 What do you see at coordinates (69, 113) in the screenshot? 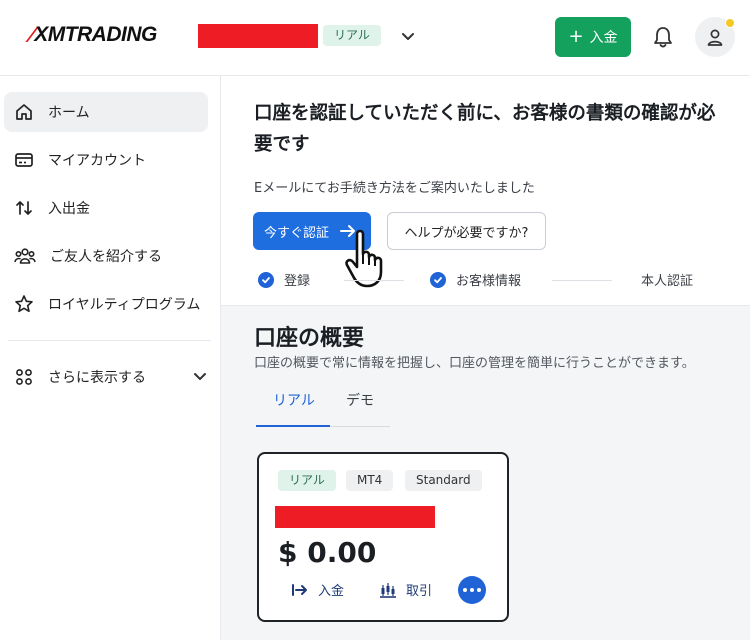
I see `sidebar-item-label: ホーム` at bounding box center [69, 113].